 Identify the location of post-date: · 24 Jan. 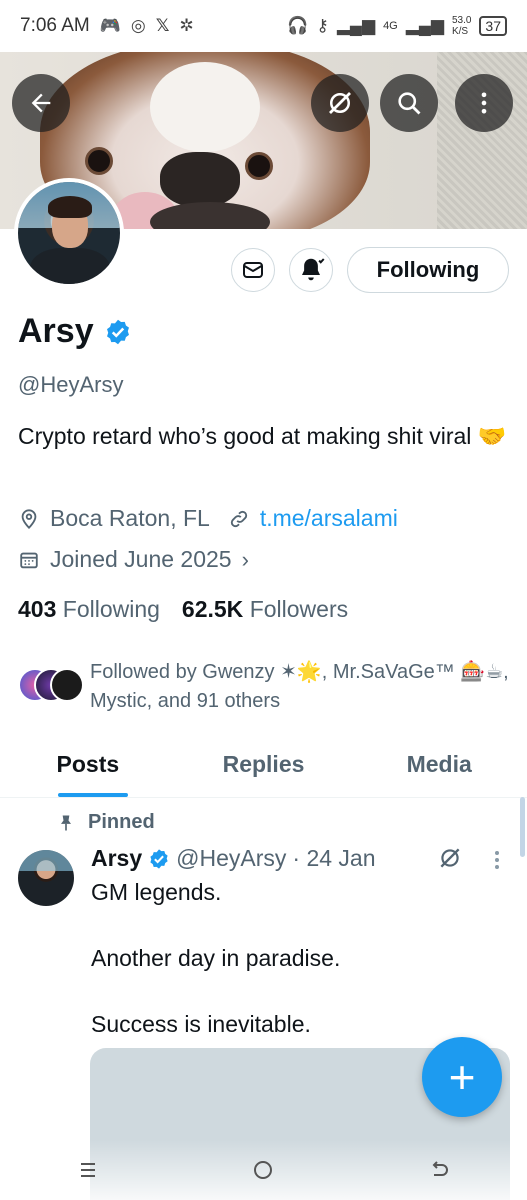
(334, 858).